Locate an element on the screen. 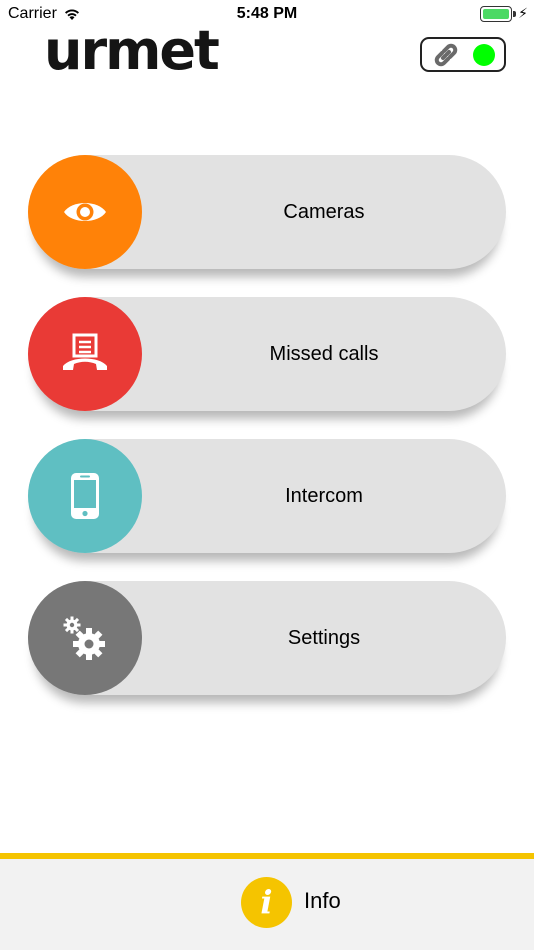 The width and height of the screenshot is (534, 950). missed-calls-icon-circle is located at coordinates (85, 354).